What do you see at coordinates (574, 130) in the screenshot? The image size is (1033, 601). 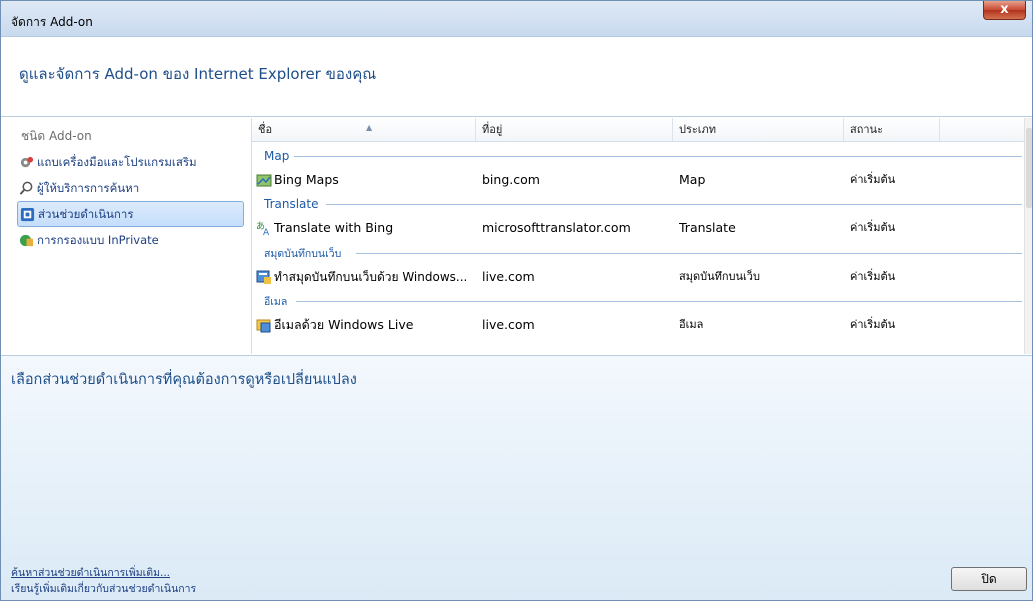 I see `column-header-address: ที่อยู่` at bounding box center [574, 130].